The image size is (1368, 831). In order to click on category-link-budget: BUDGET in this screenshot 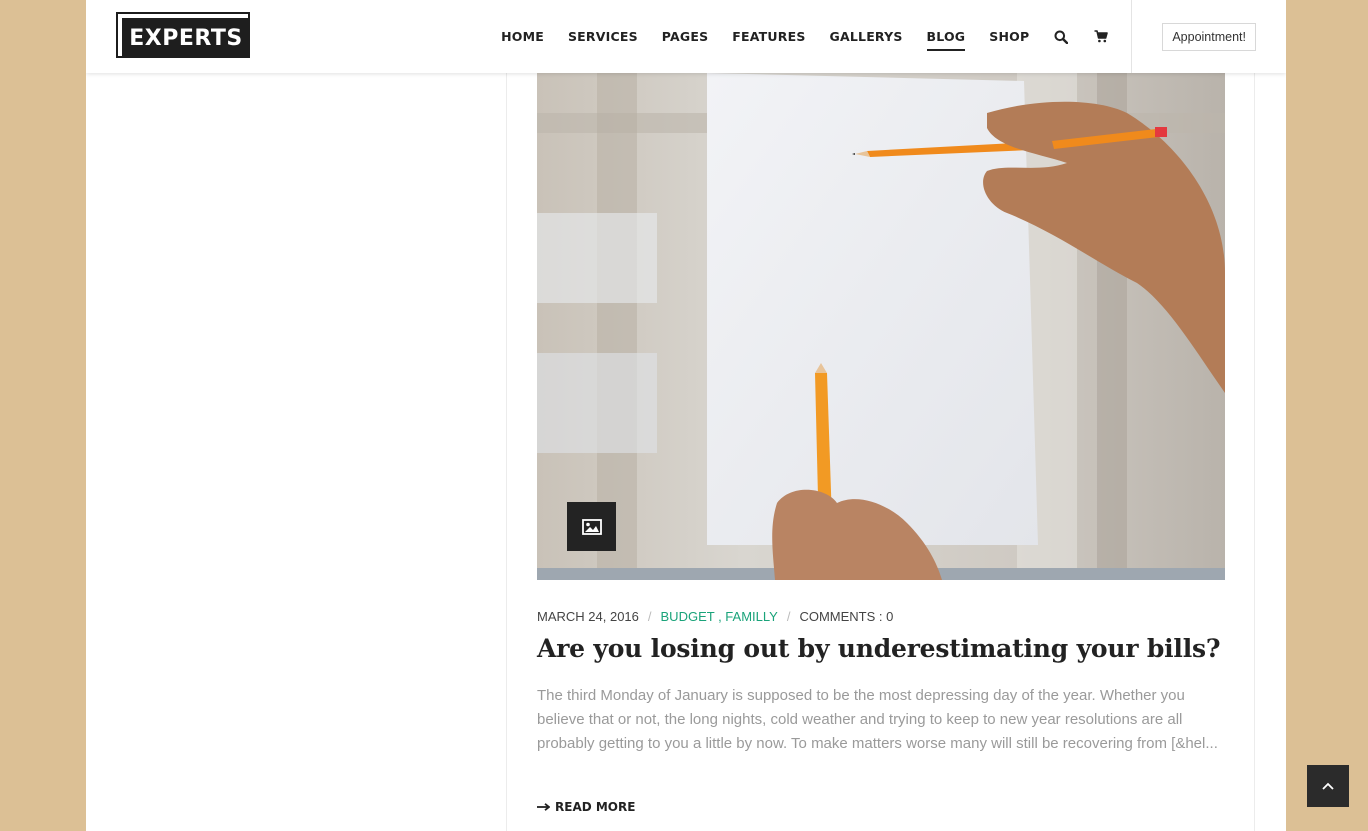, I will do `click(688, 616)`.